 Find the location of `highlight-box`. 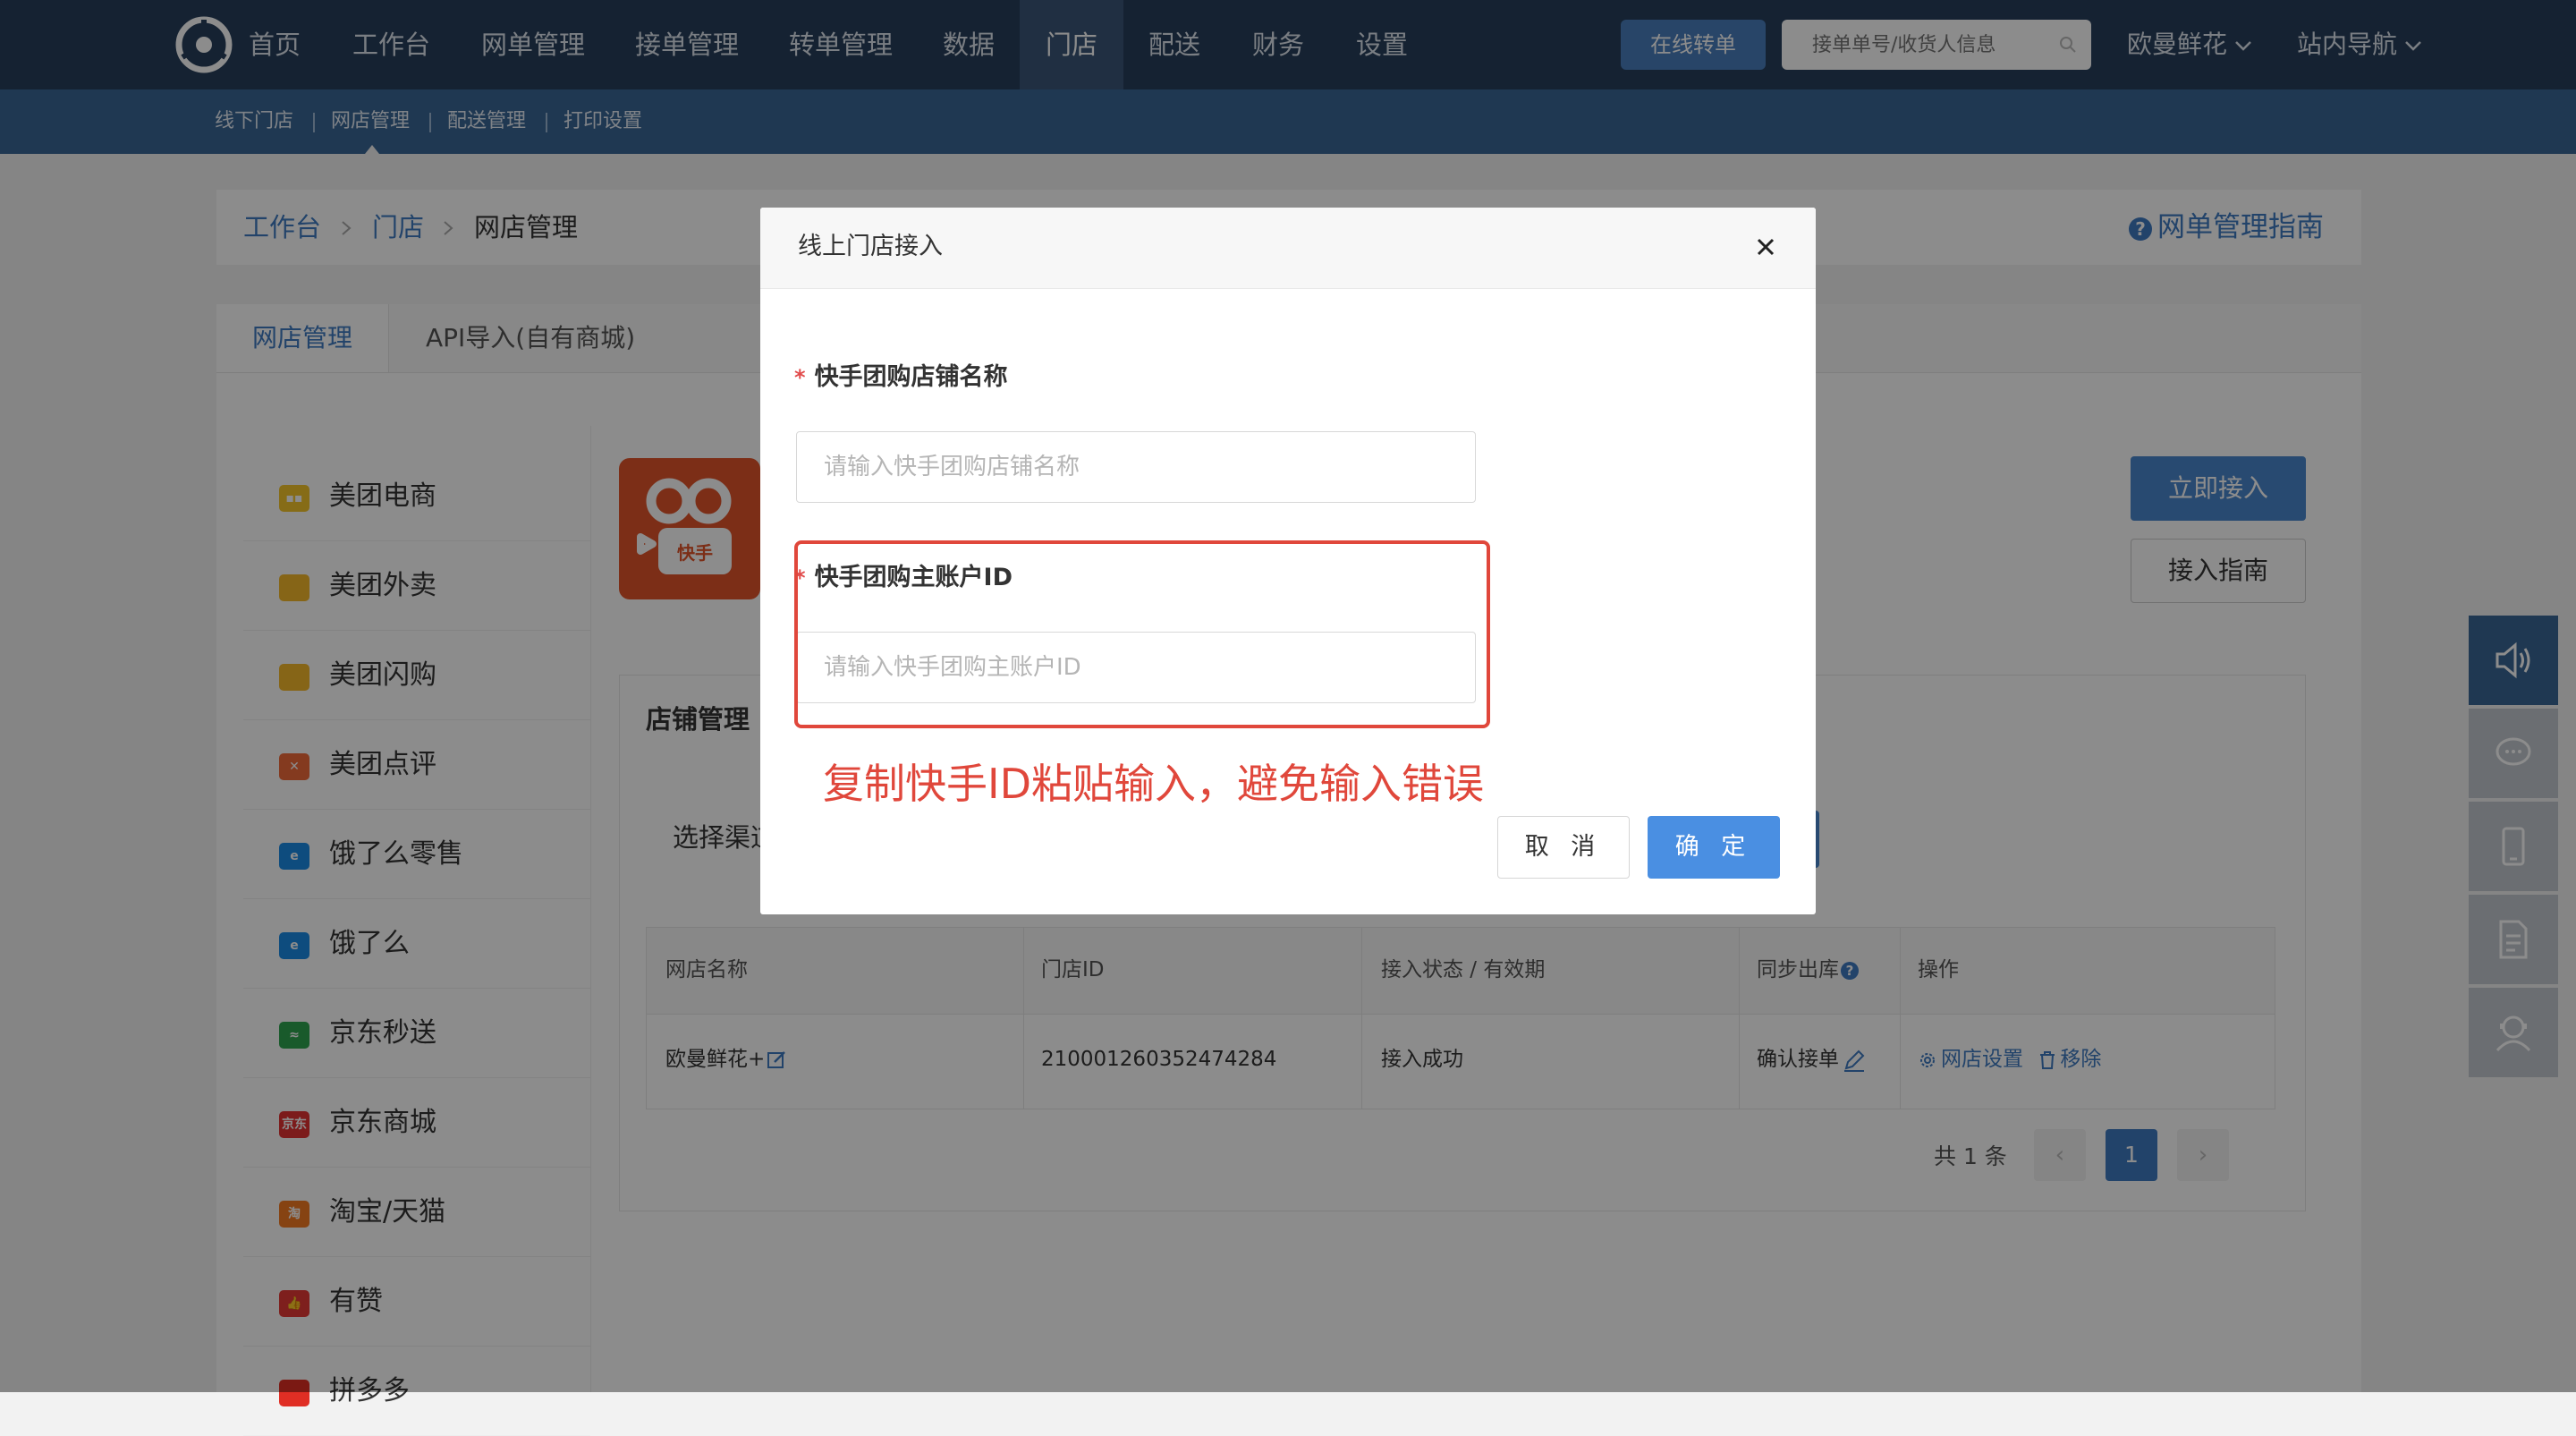

highlight-box is located at coordinates (1142, 634).